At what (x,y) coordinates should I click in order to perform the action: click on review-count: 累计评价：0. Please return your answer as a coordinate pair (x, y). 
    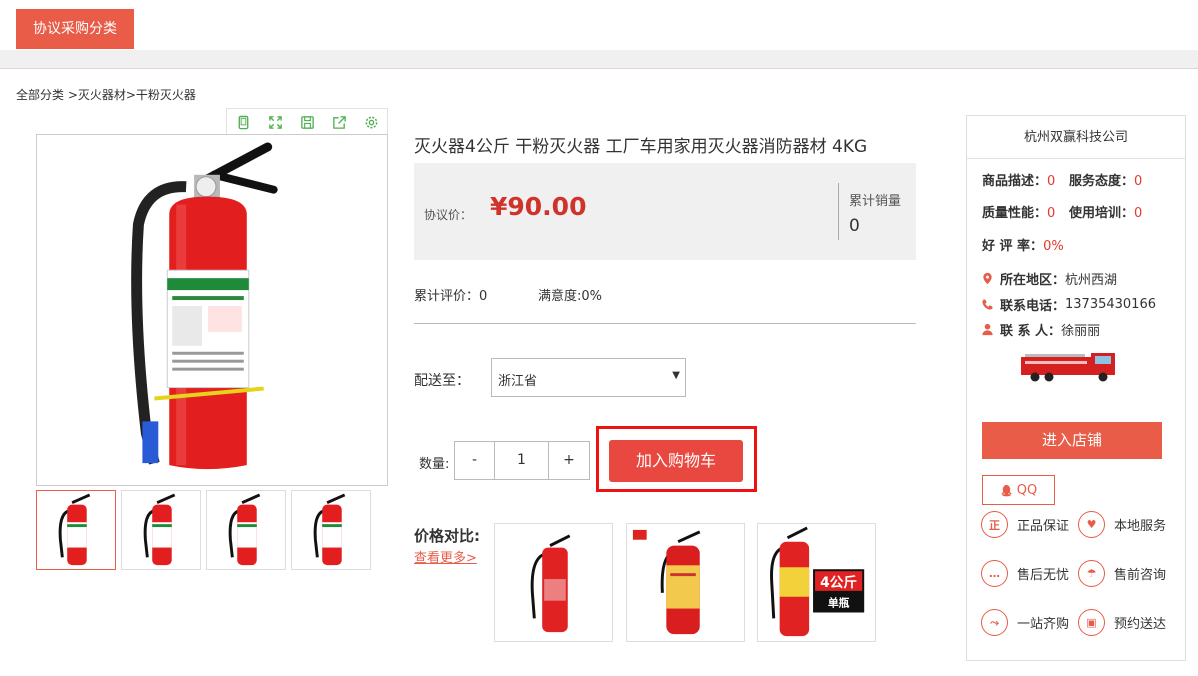
    Looking at the image, I should click on (451, 296).